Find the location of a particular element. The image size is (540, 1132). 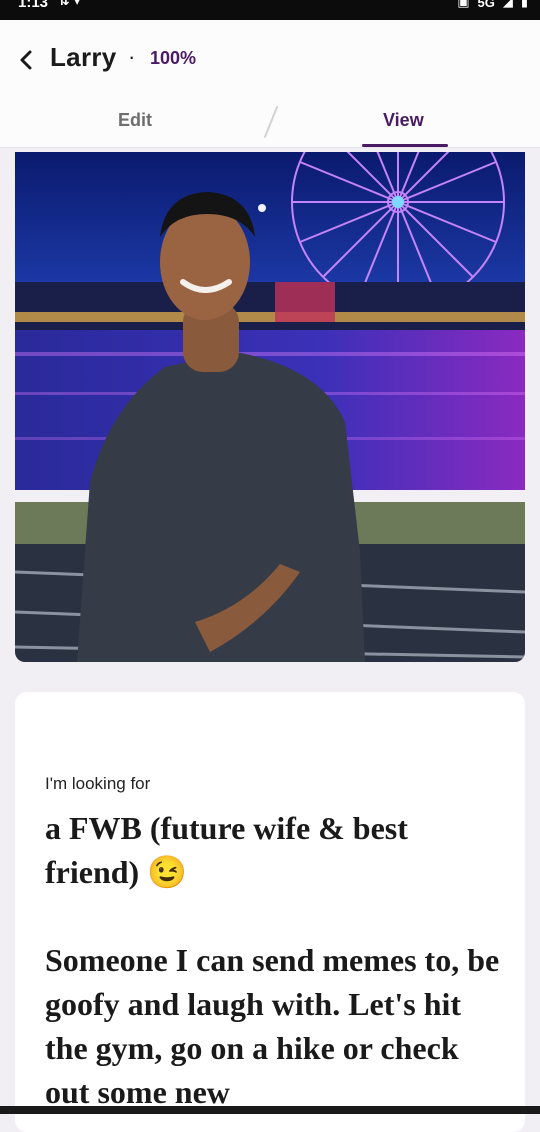

profile-name: Larry is located at coordinates (83, 57).